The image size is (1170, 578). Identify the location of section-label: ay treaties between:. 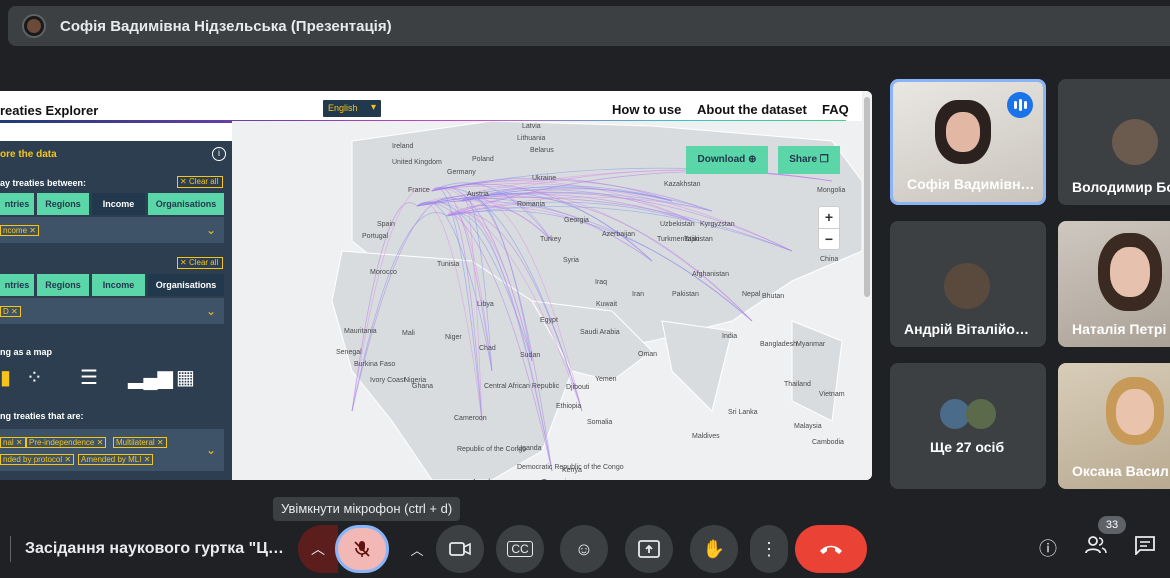
(43, 183).